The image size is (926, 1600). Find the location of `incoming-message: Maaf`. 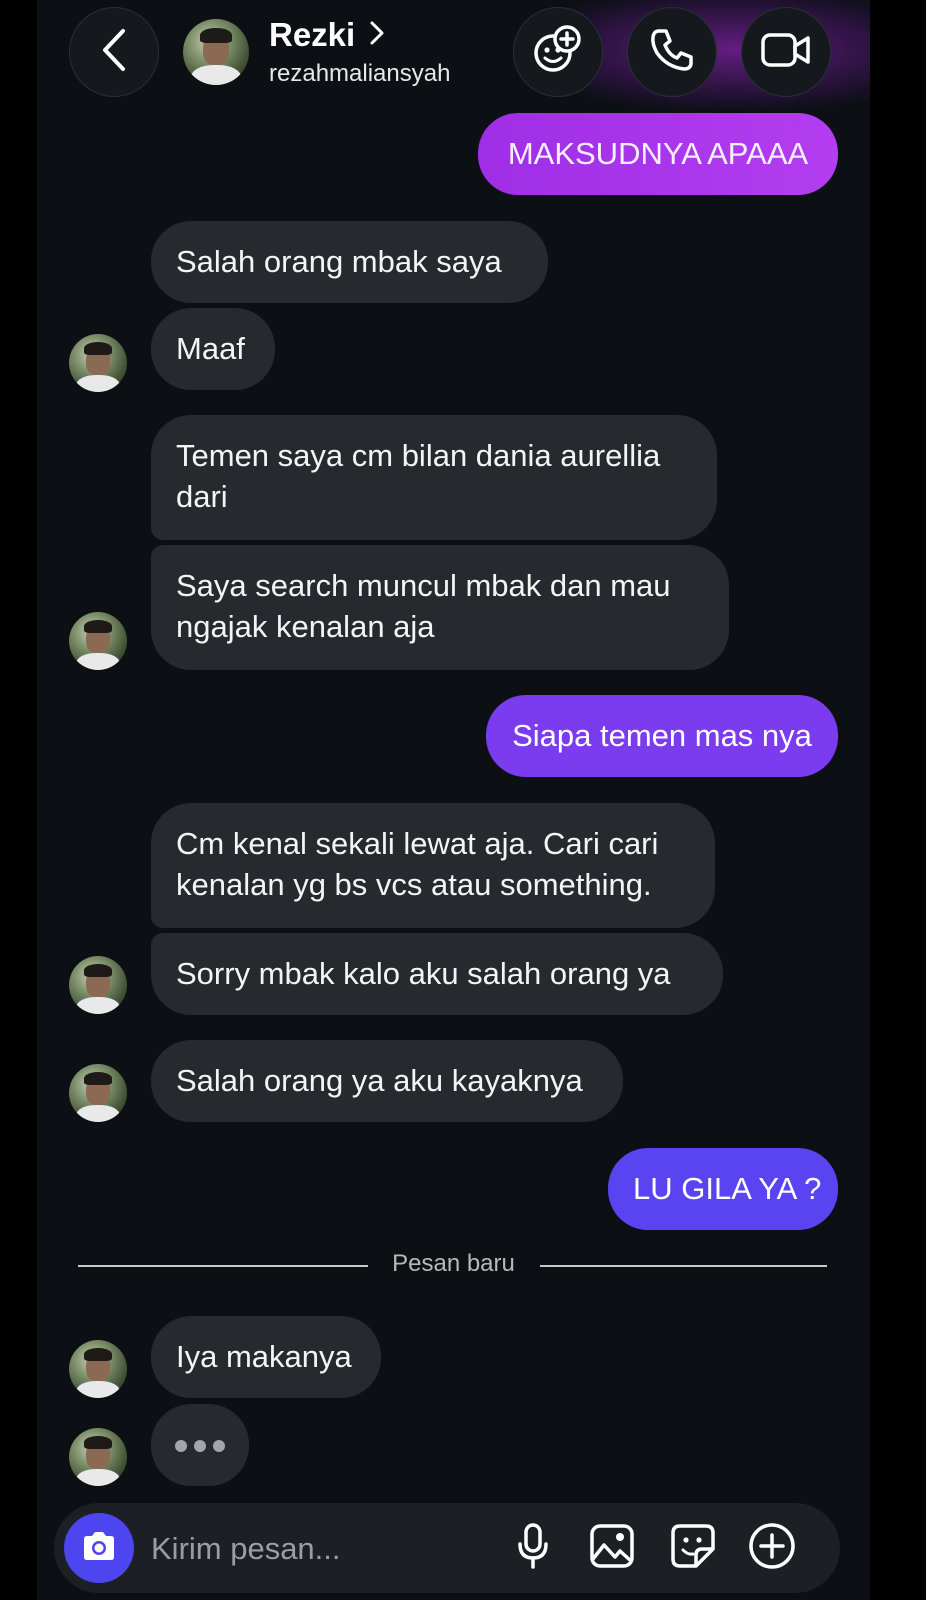

incoming-message: Maaf is located at coordinates (213, 349).